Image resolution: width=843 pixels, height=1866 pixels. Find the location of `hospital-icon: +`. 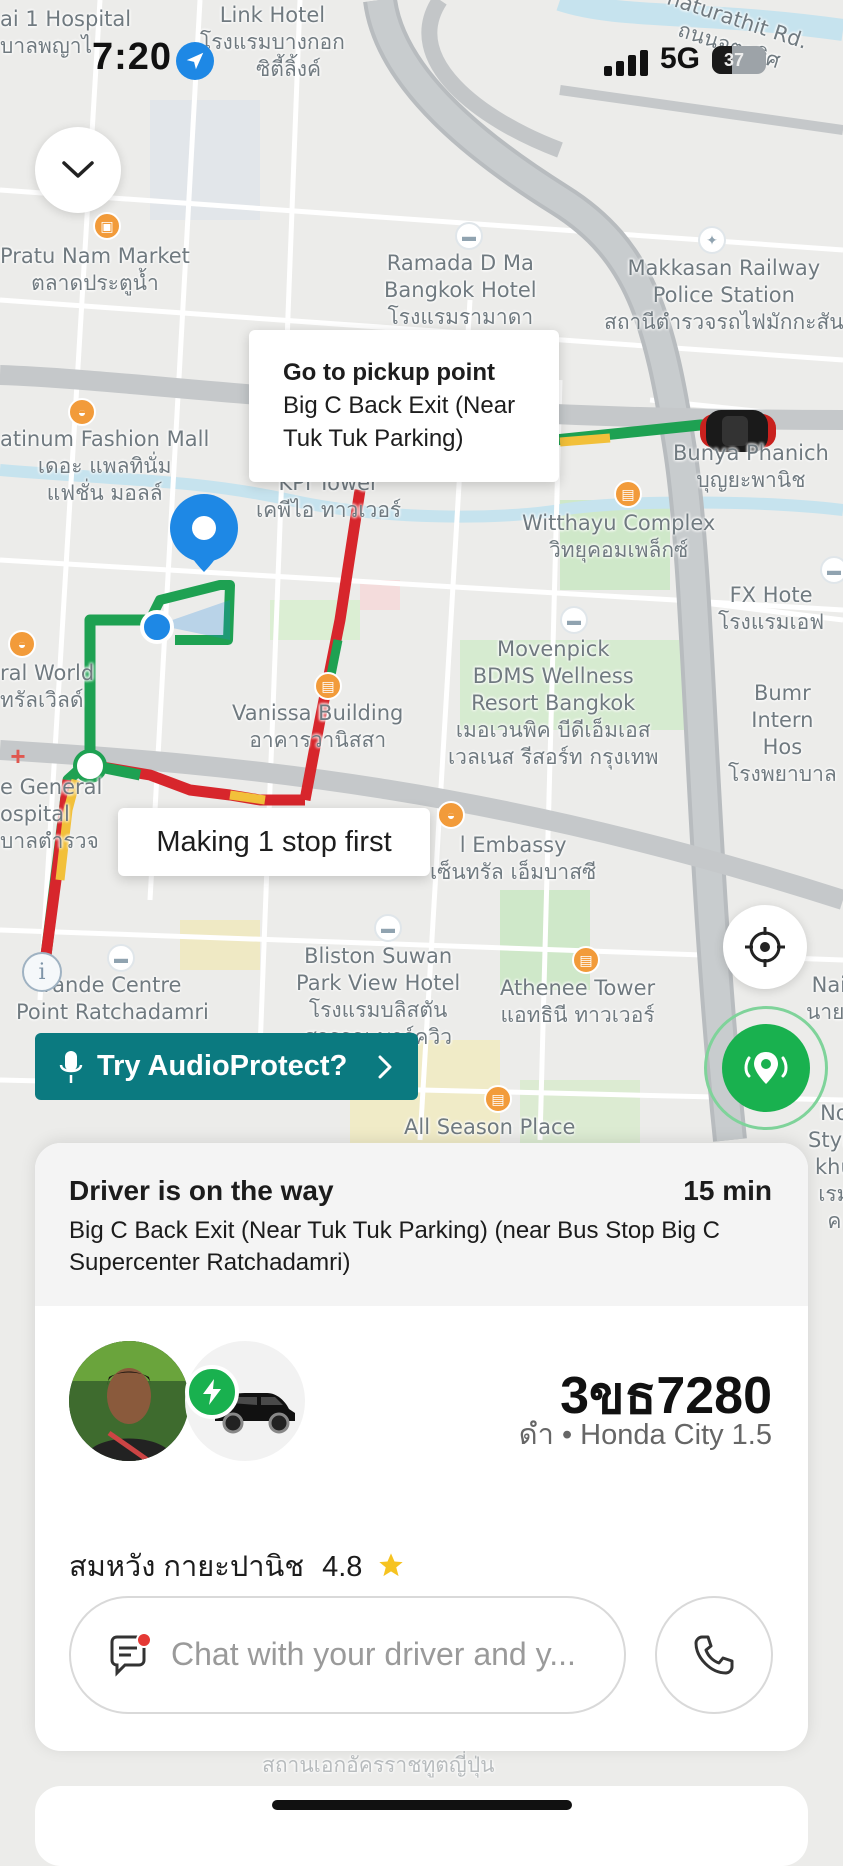

hospital-icon: + is located at coordinates (18, 755).